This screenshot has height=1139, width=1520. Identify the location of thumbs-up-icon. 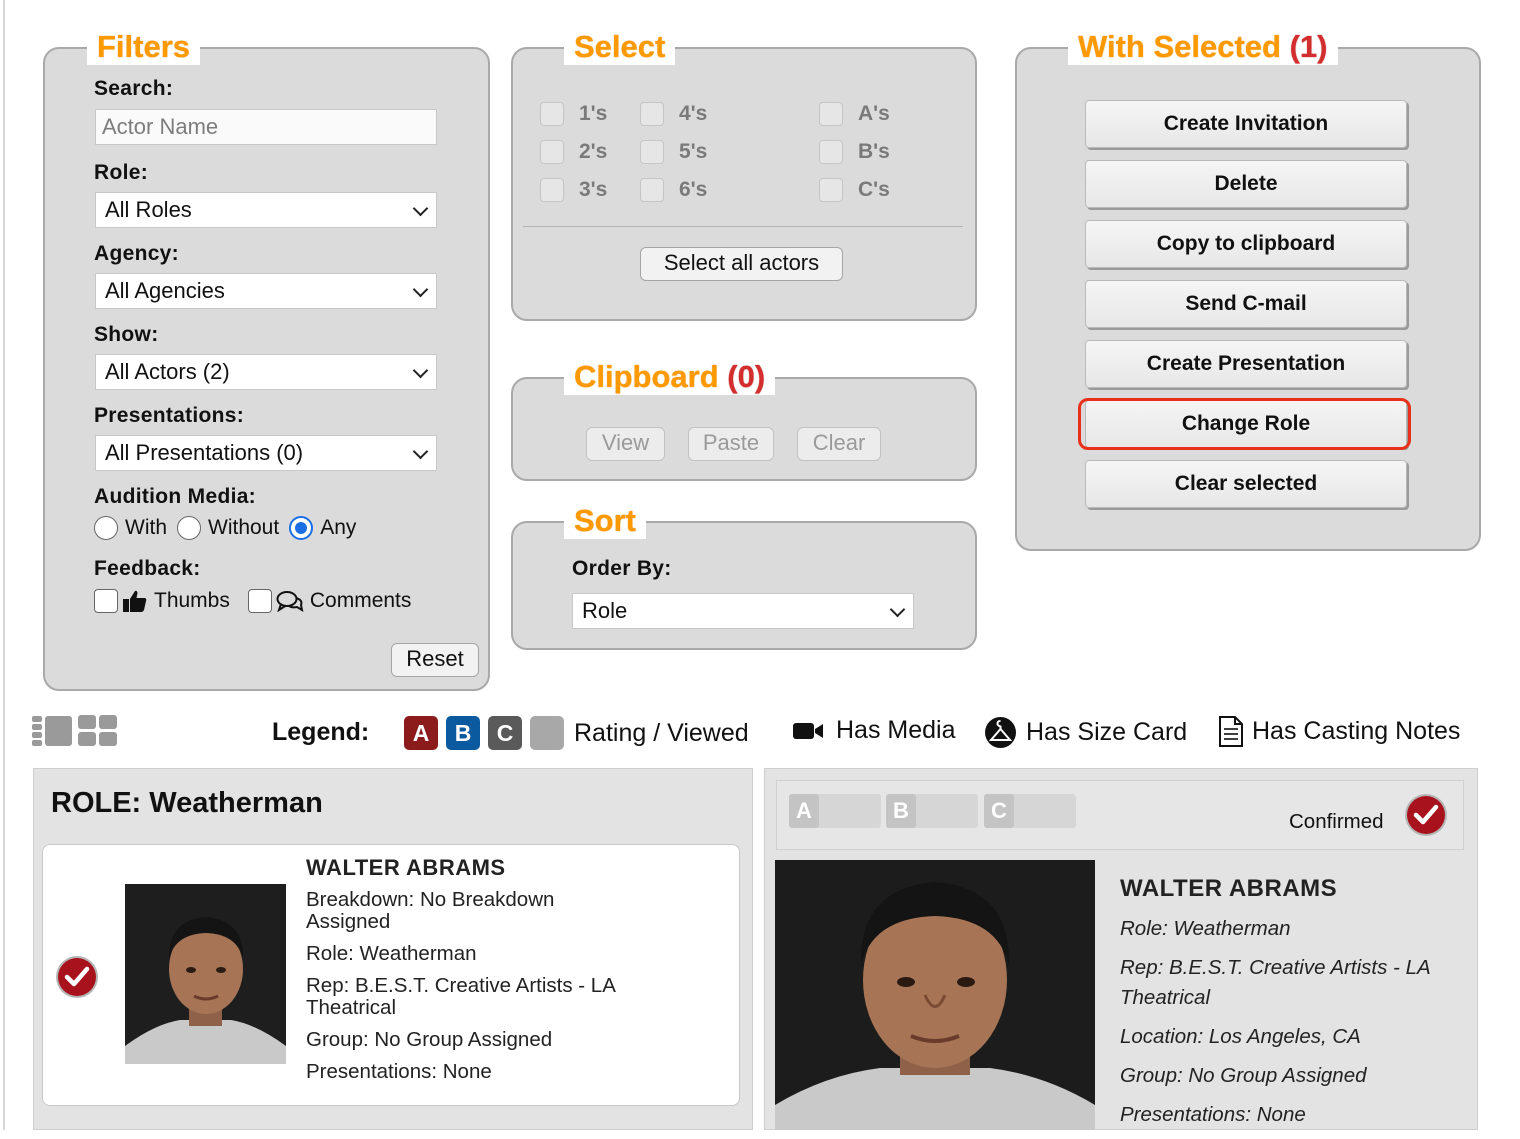
(135, 601).